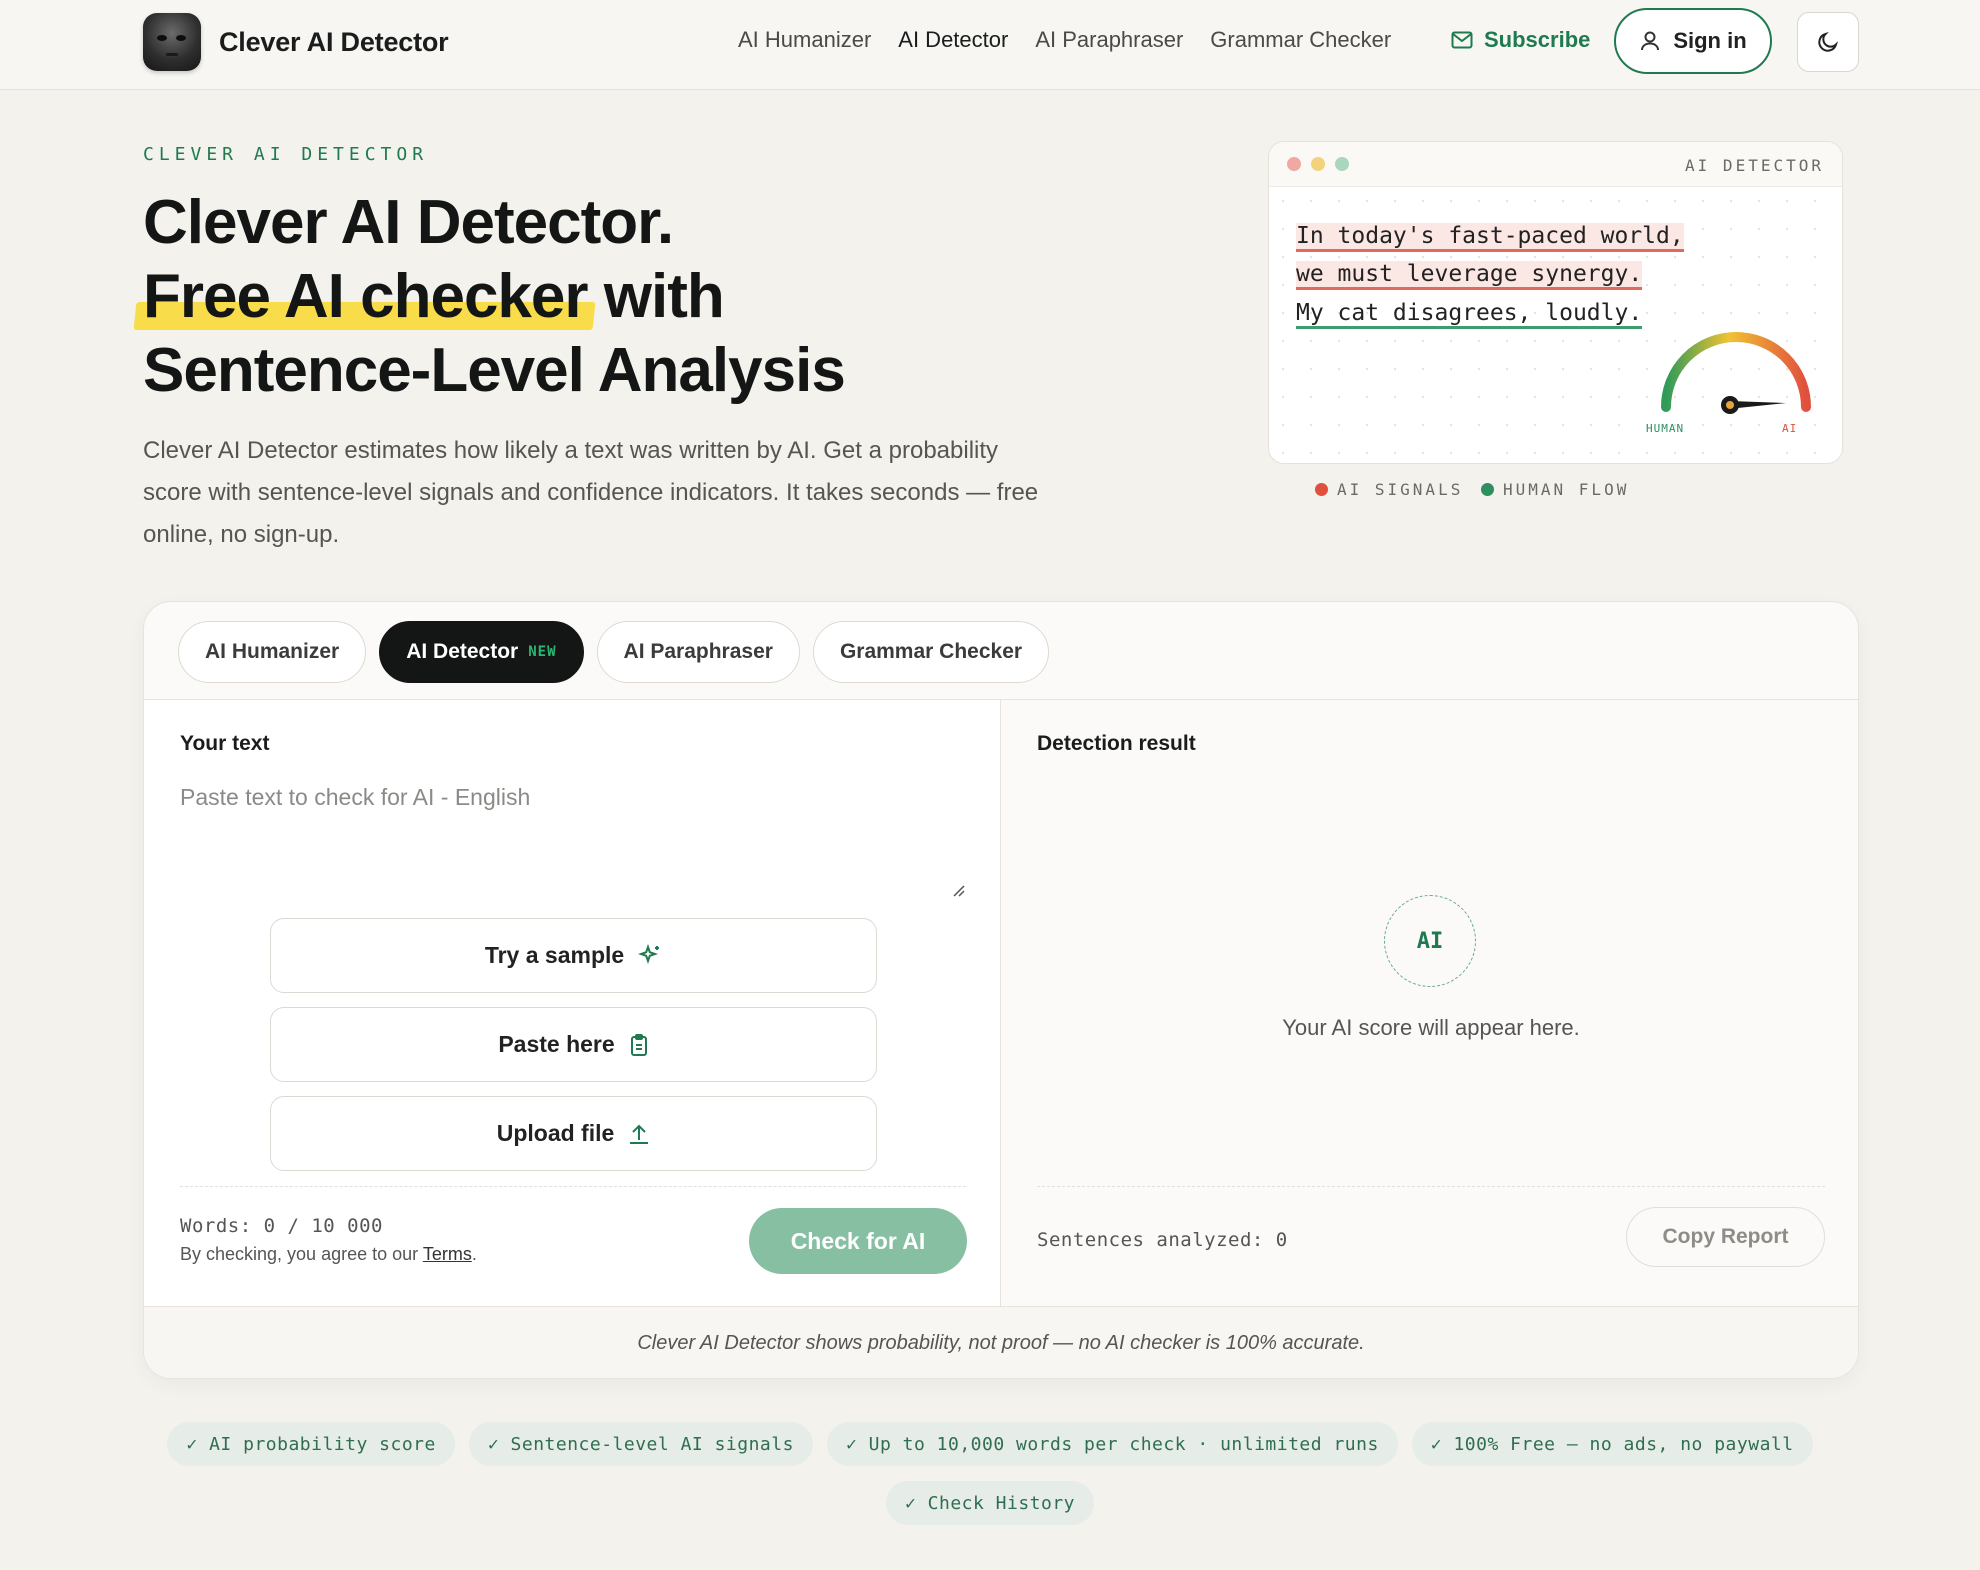 This screenshot has height=1570, width=1980. Describe the element at coordinates (1665, 428) in the screenshot. I see `gauge-label-human: HUMAN` at that location.